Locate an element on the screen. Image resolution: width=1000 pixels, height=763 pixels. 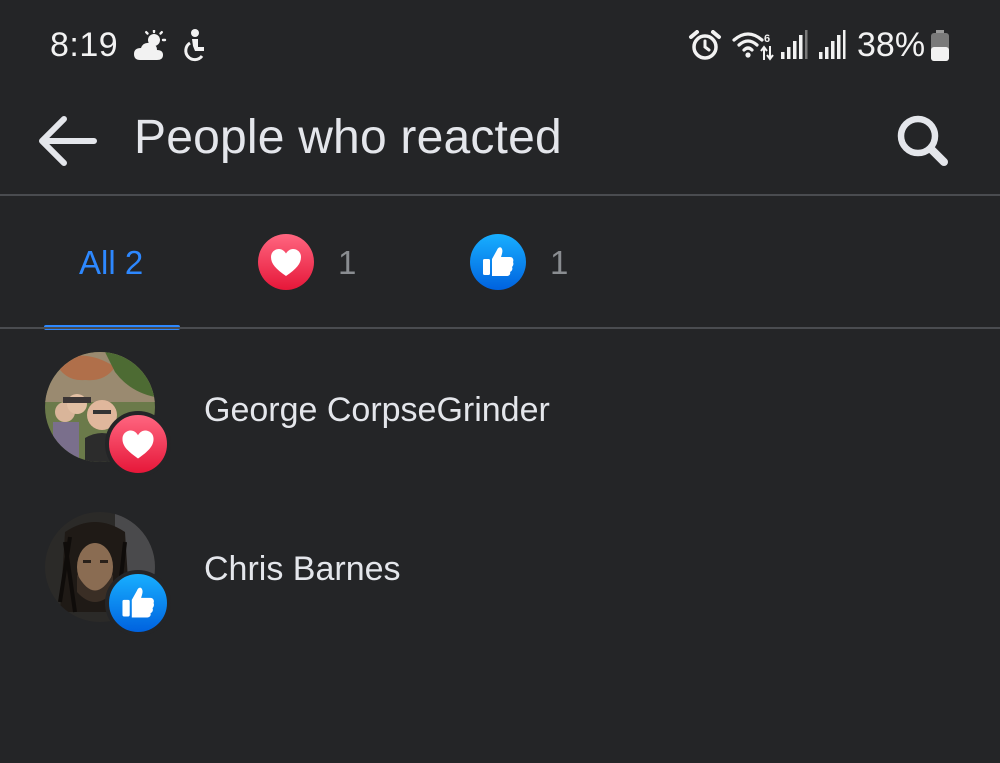
arrow-left-icon is located at coordinates (68, 141).